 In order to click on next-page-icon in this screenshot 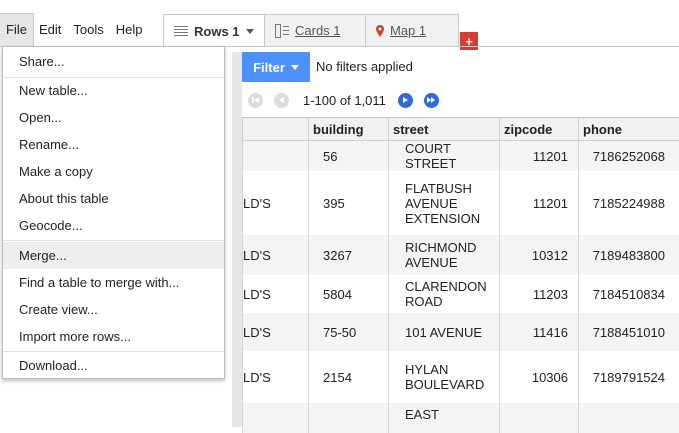, I will do `click(405, 100)`.